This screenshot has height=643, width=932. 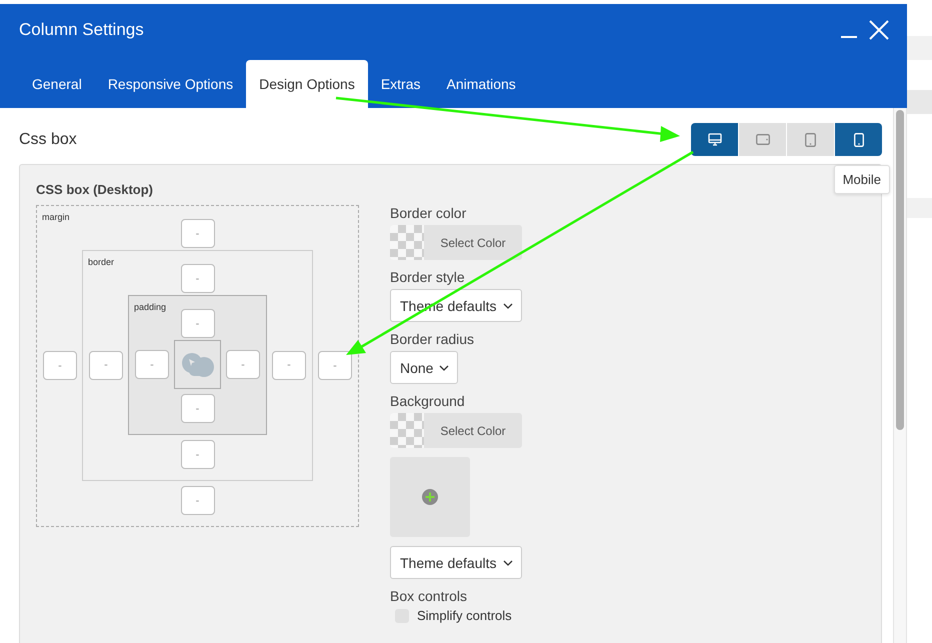 I want to click on area-label: margin, so click(x=56, y=217).